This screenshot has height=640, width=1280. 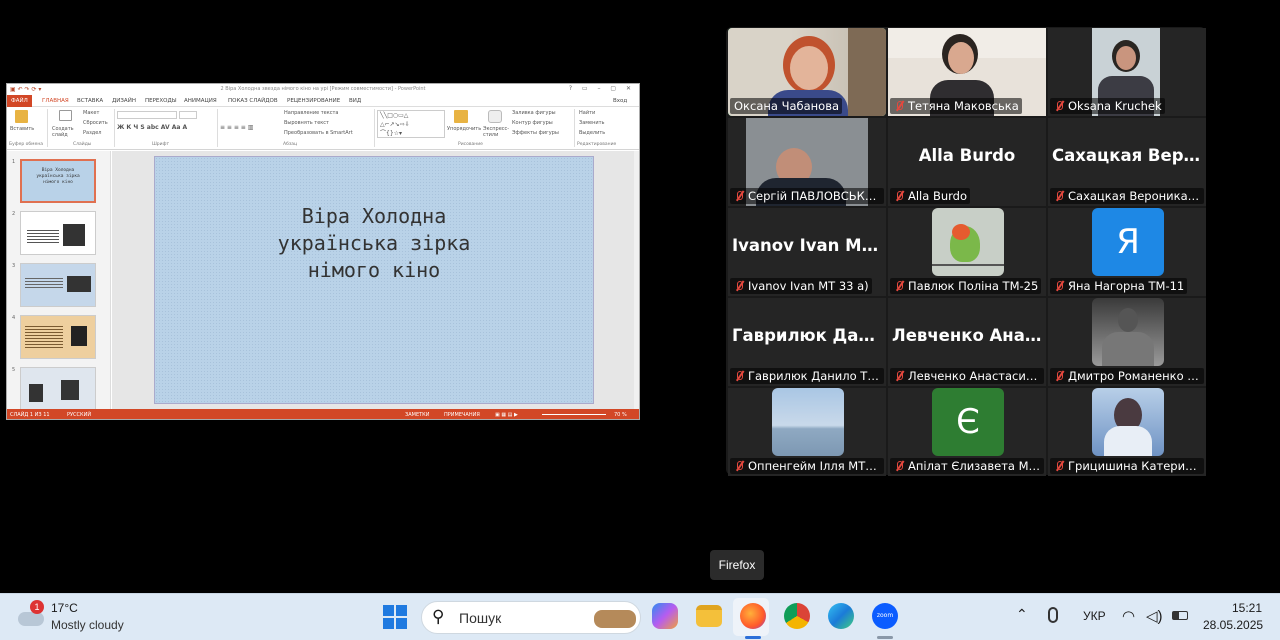 I want to click on paste-icon, so click(x=21, y=116).